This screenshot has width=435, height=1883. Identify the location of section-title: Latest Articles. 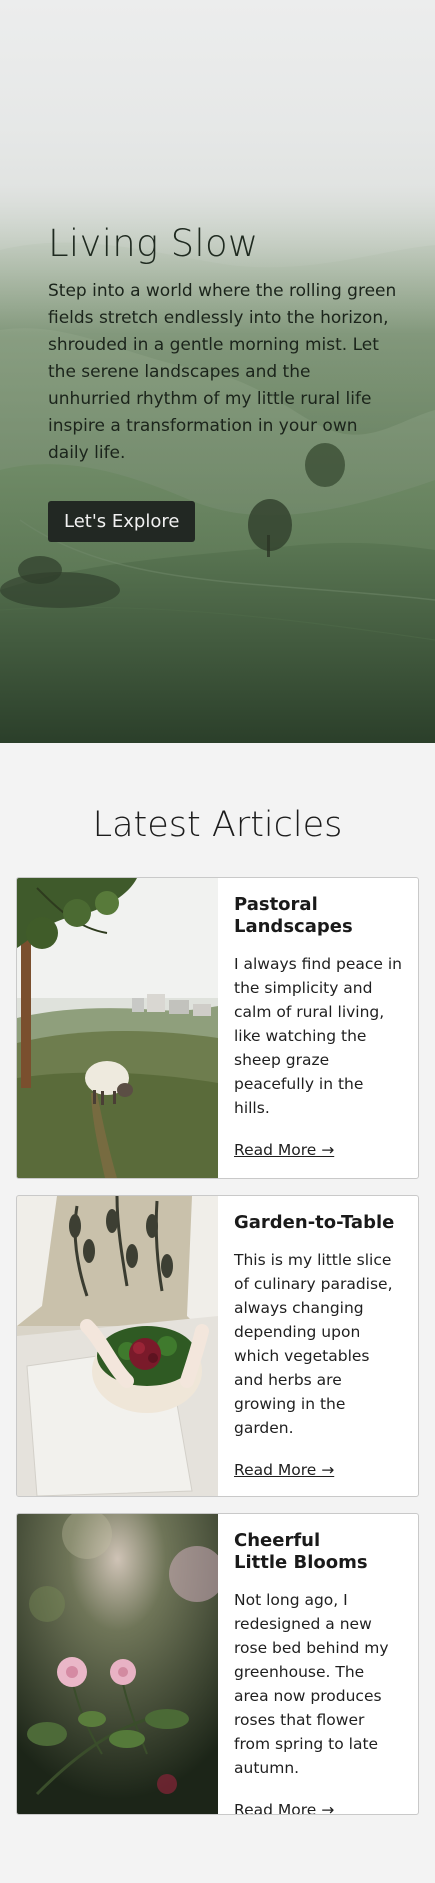
(217, 825).